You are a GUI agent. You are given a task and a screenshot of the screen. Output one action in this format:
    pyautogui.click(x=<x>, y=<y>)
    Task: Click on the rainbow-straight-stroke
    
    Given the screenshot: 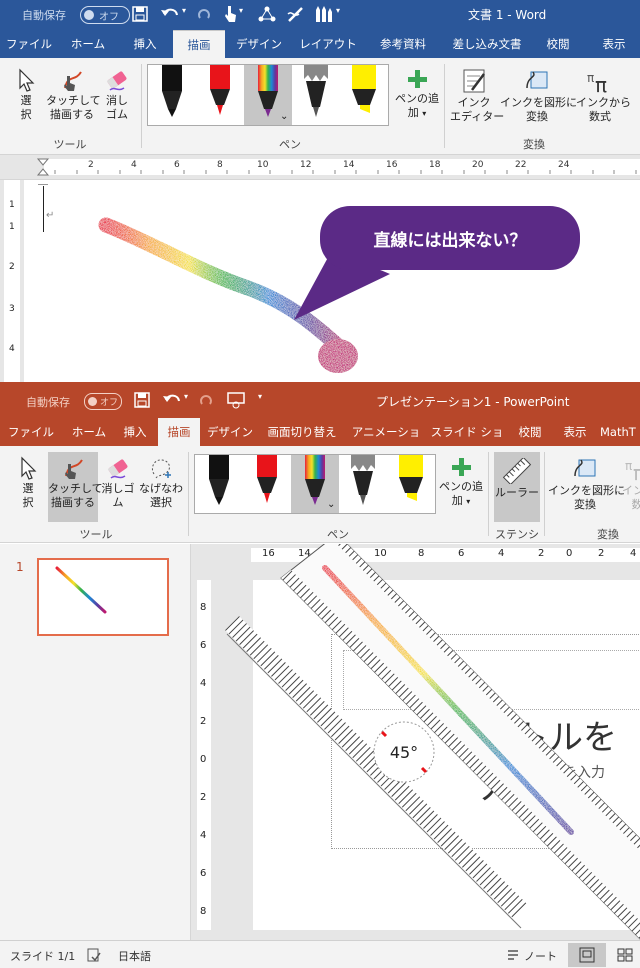 What is the action you would take?
    pyautogui.click(x=448, y=700)
    